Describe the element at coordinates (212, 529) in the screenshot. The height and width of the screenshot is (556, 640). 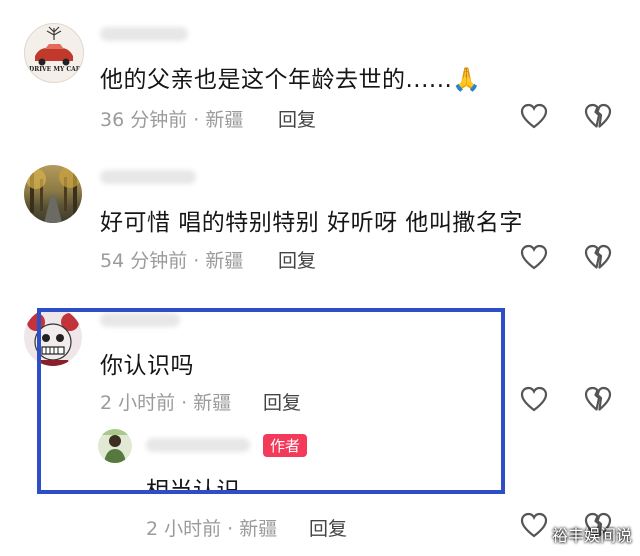
I see `reply-meta: 2 小时前 · 新疆` at that location.